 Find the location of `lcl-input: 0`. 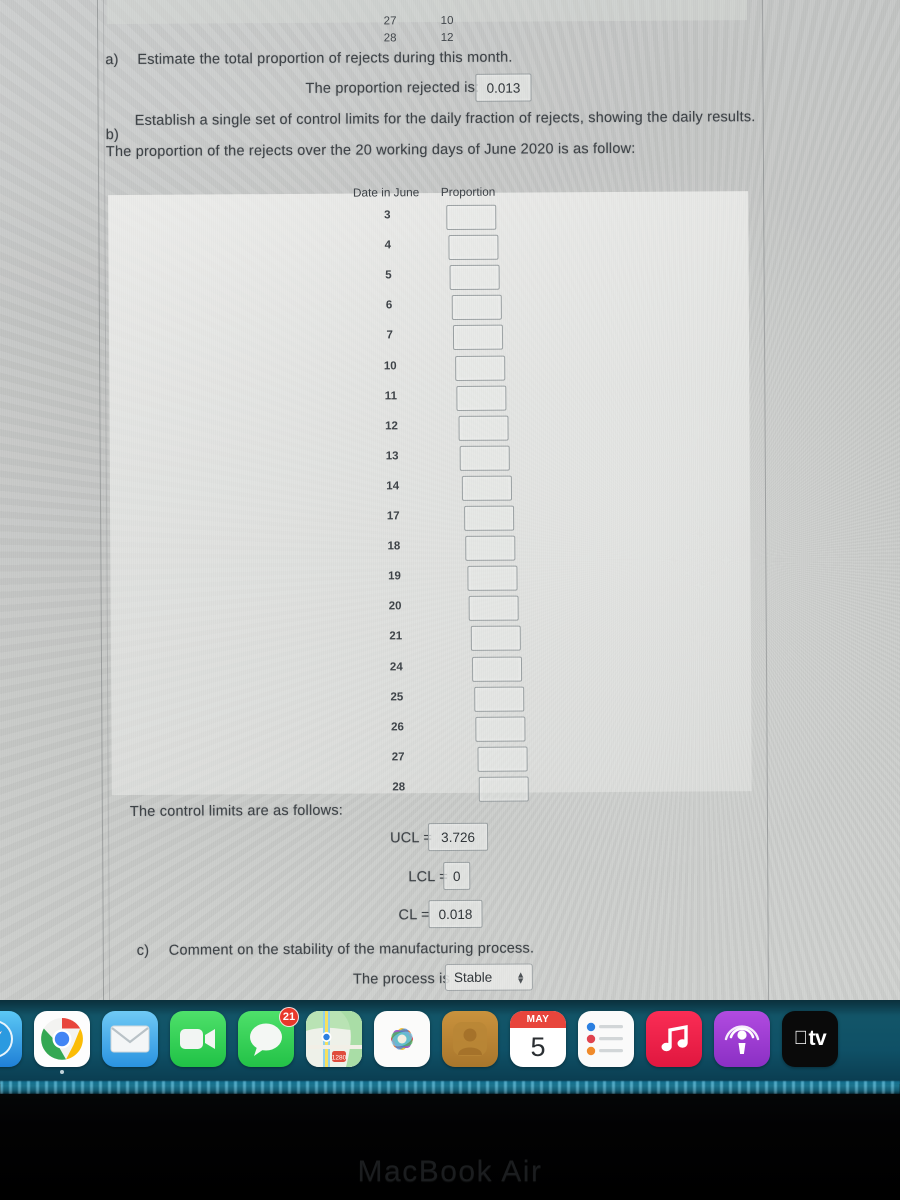

lcl-input: 0 is located at coordinates (457, 876).